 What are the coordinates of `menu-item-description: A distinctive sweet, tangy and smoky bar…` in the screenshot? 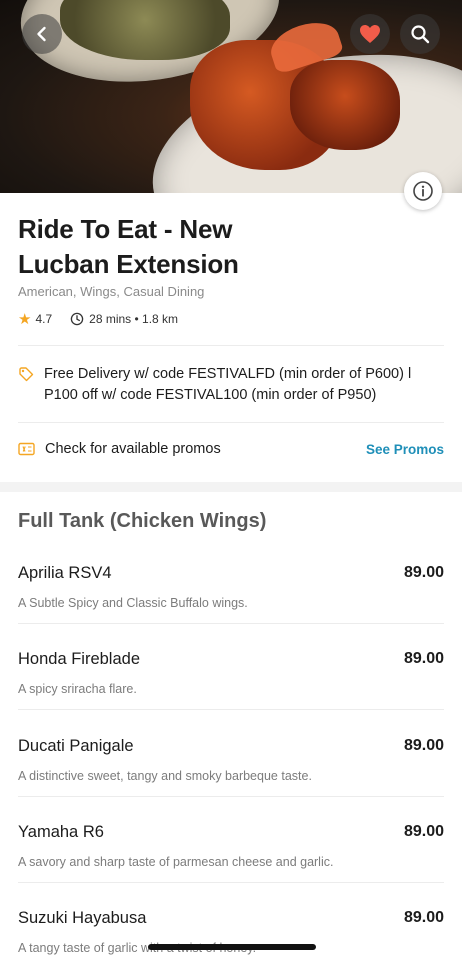 It's located at (165, 776).